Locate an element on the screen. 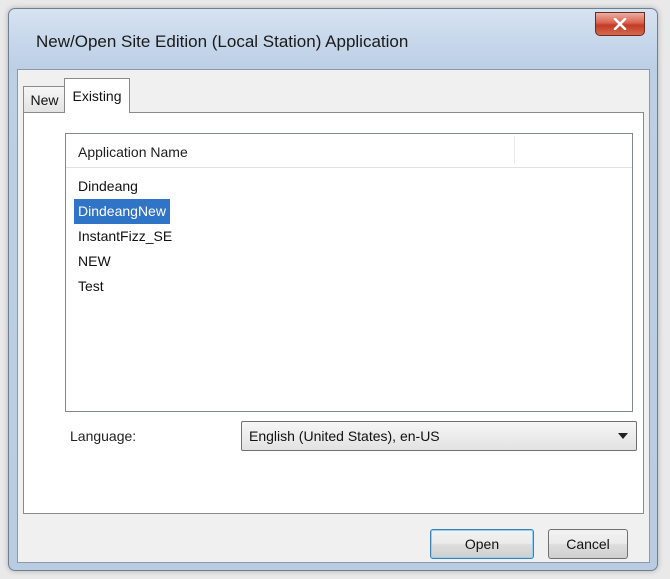  chevron-down-icon is located at coordinates (623, 436).